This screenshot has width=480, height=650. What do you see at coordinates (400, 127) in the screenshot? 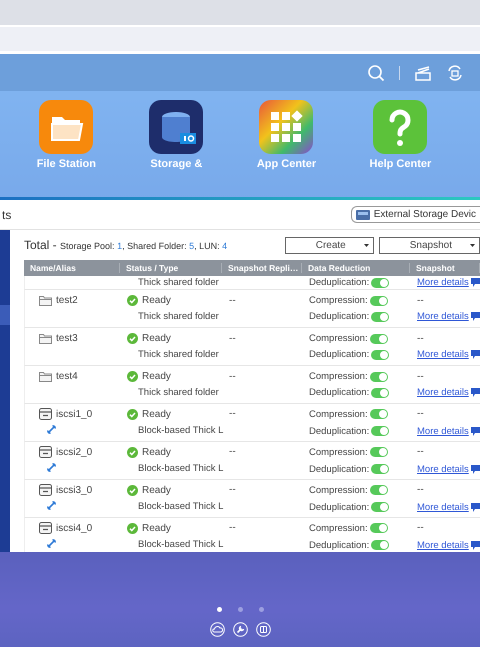
I see `question-mark-icon` at bounding box center [400, 127].